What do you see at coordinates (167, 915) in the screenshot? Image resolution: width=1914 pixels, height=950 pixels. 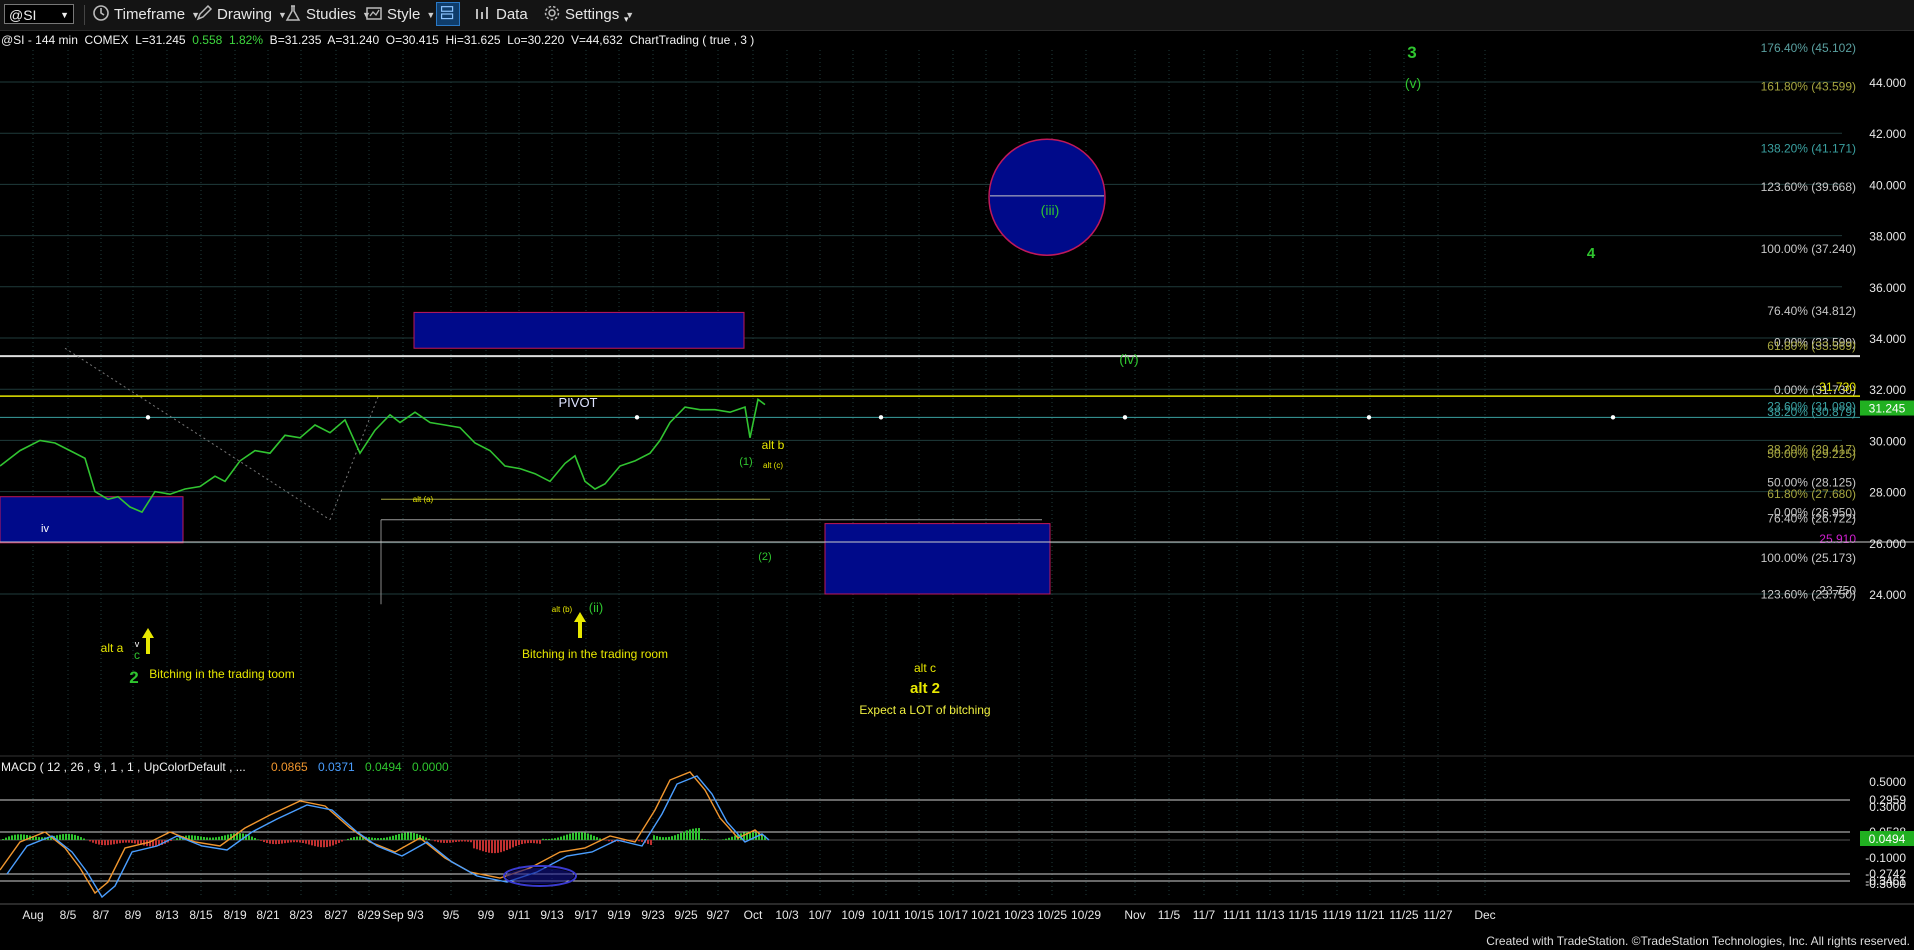 I see `time-tick-label: 8/13` at bounding box center [167, 915].